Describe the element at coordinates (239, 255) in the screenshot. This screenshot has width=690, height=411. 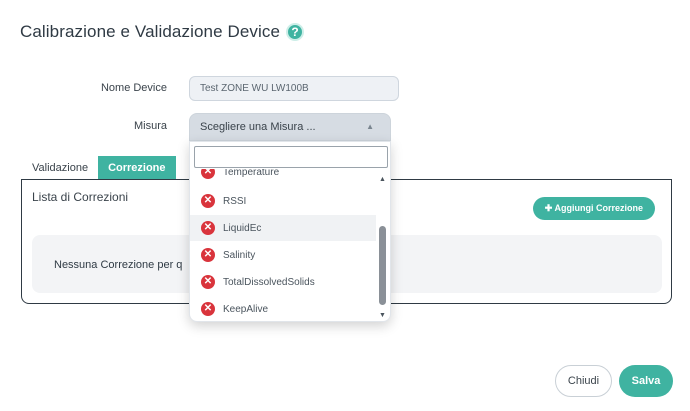
I see `dropdown-option-label: Salinity` at that location.